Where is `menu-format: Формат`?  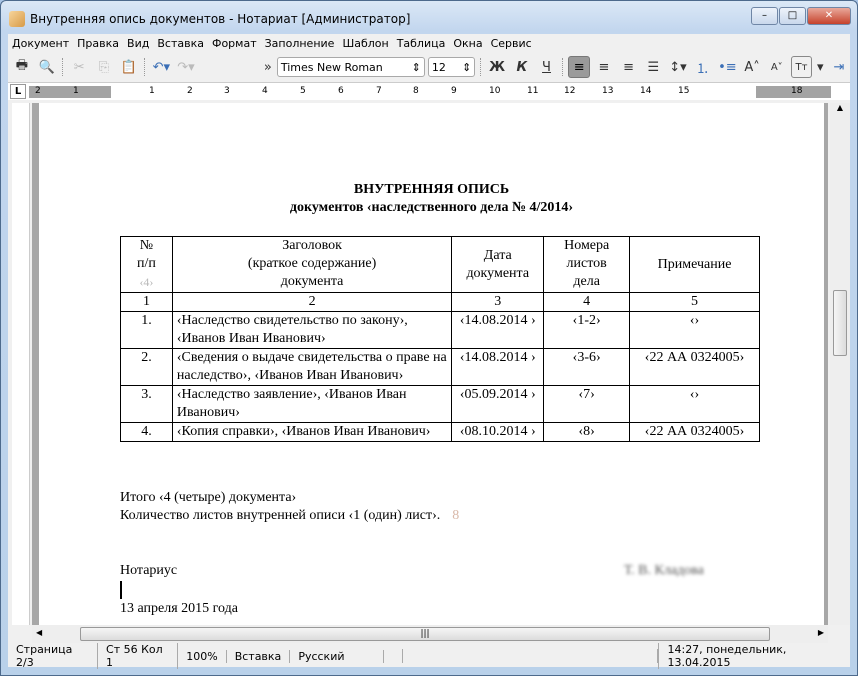 menu-format: Формат is located at coordinates (234, 43).